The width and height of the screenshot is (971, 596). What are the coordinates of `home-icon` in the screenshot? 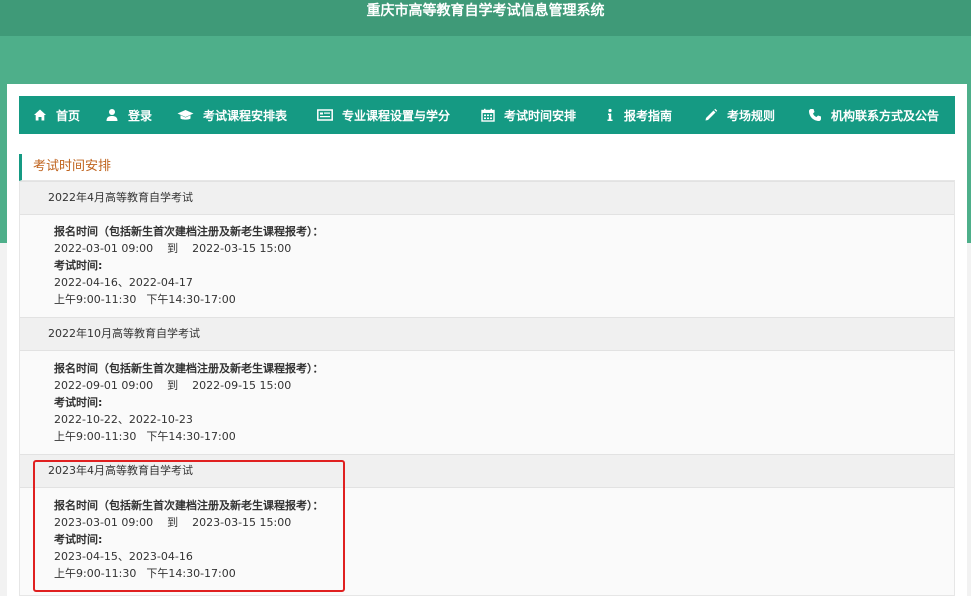 It's located at (40, 115).